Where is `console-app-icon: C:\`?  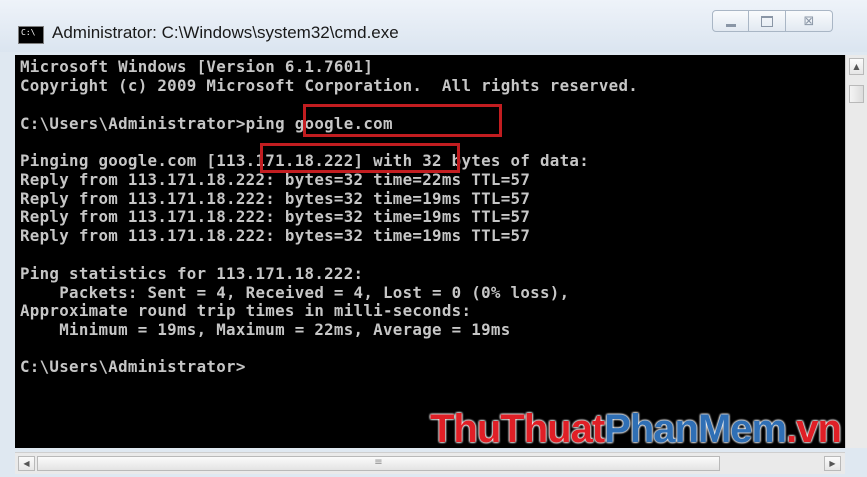 console-app-icon: C:\ is located at coordinates (31, 35).